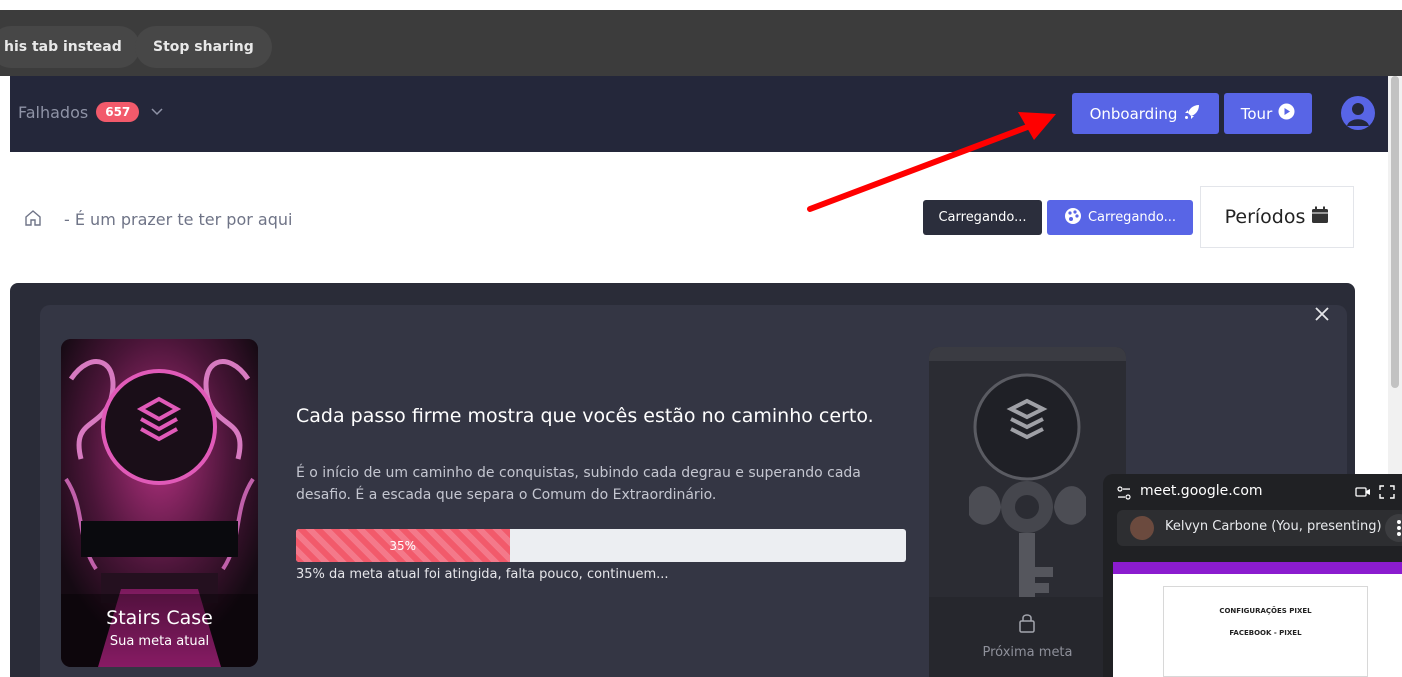 This screenshot has width=1402, height=677. Describe the element at coordinates (1192, 114) in the screenshot. I see `rocket-icon` at that location.